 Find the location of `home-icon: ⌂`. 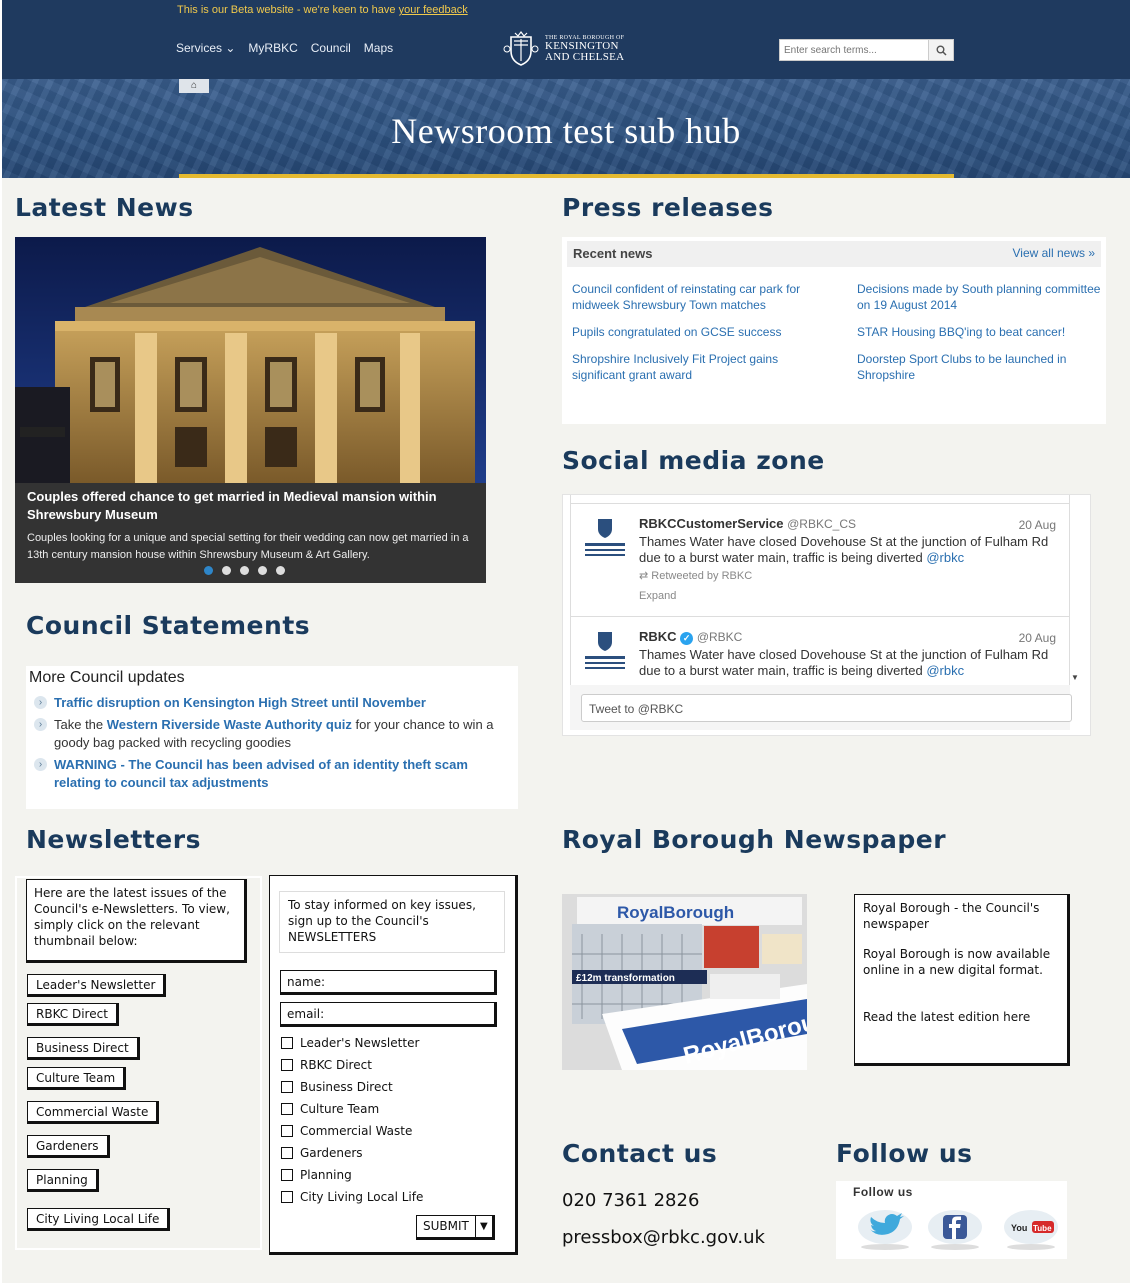

home-icon: ⌂ is located at coordinates (194, 85).